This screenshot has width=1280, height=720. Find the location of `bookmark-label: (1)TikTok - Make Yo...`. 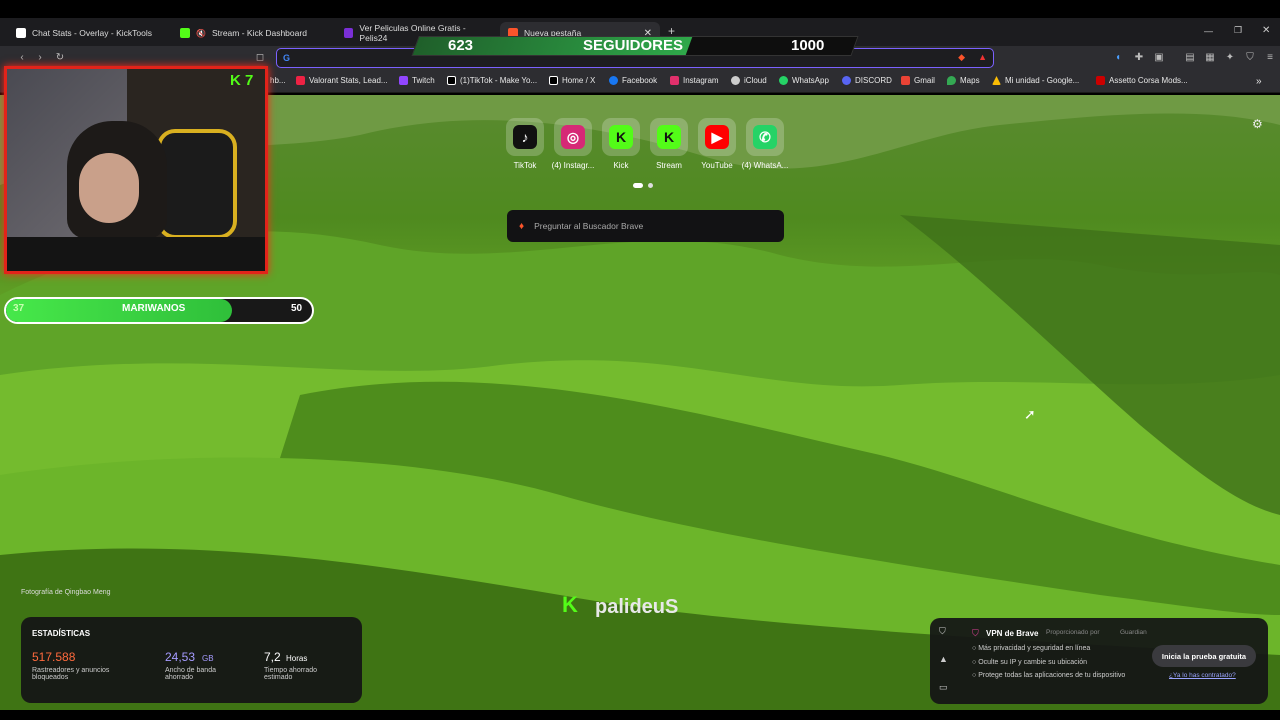

bookmark-label: (1)TikTok - Make Yo... is located at coordinates (499, 80).